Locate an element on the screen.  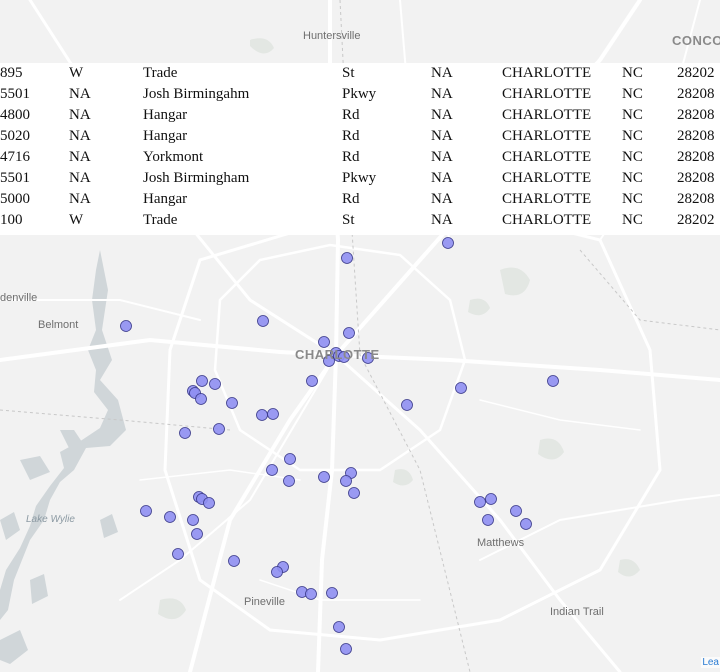
address-street-number-cell: 895 is located at coordinates (11, 73).